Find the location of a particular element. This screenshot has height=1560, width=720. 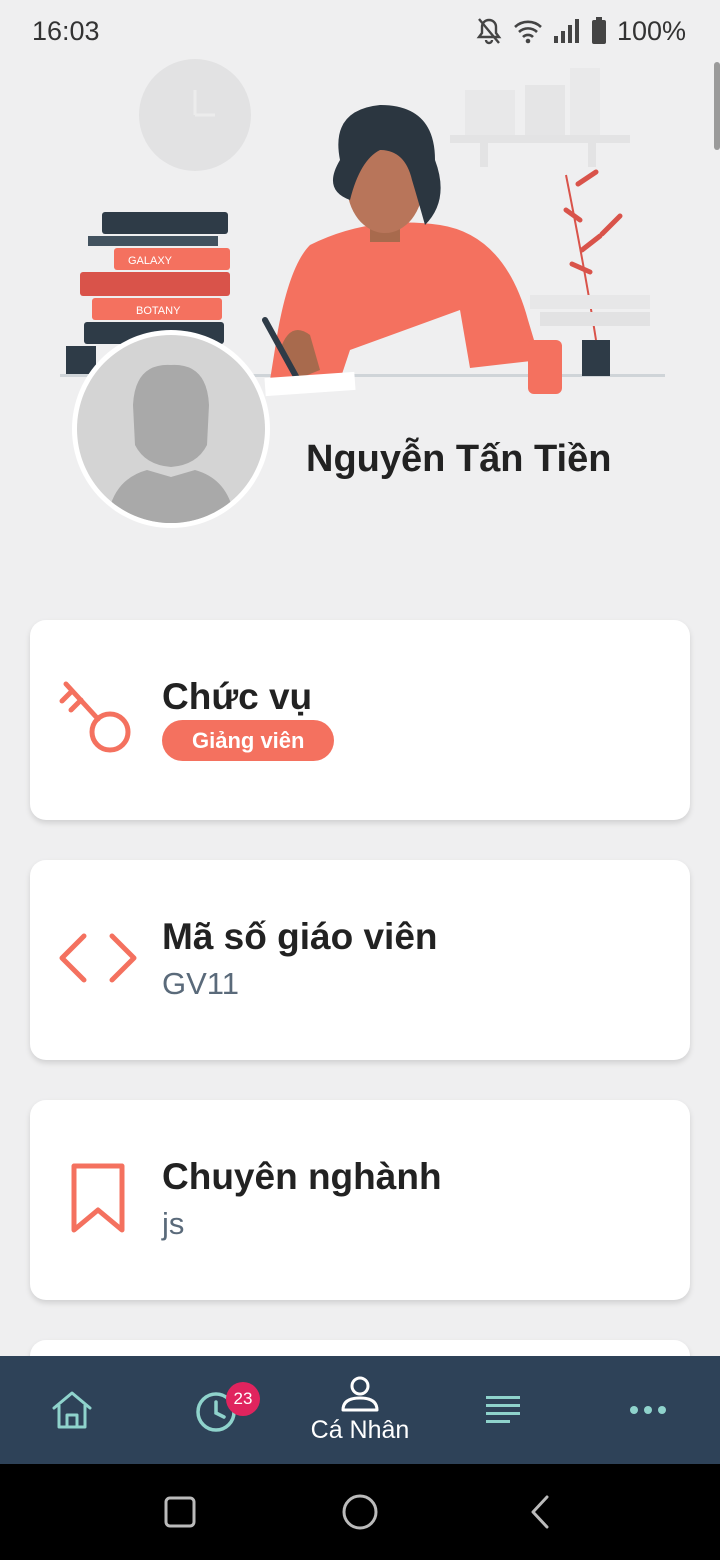

role-badge: Giảng viên is located at coordinates (248, 740).